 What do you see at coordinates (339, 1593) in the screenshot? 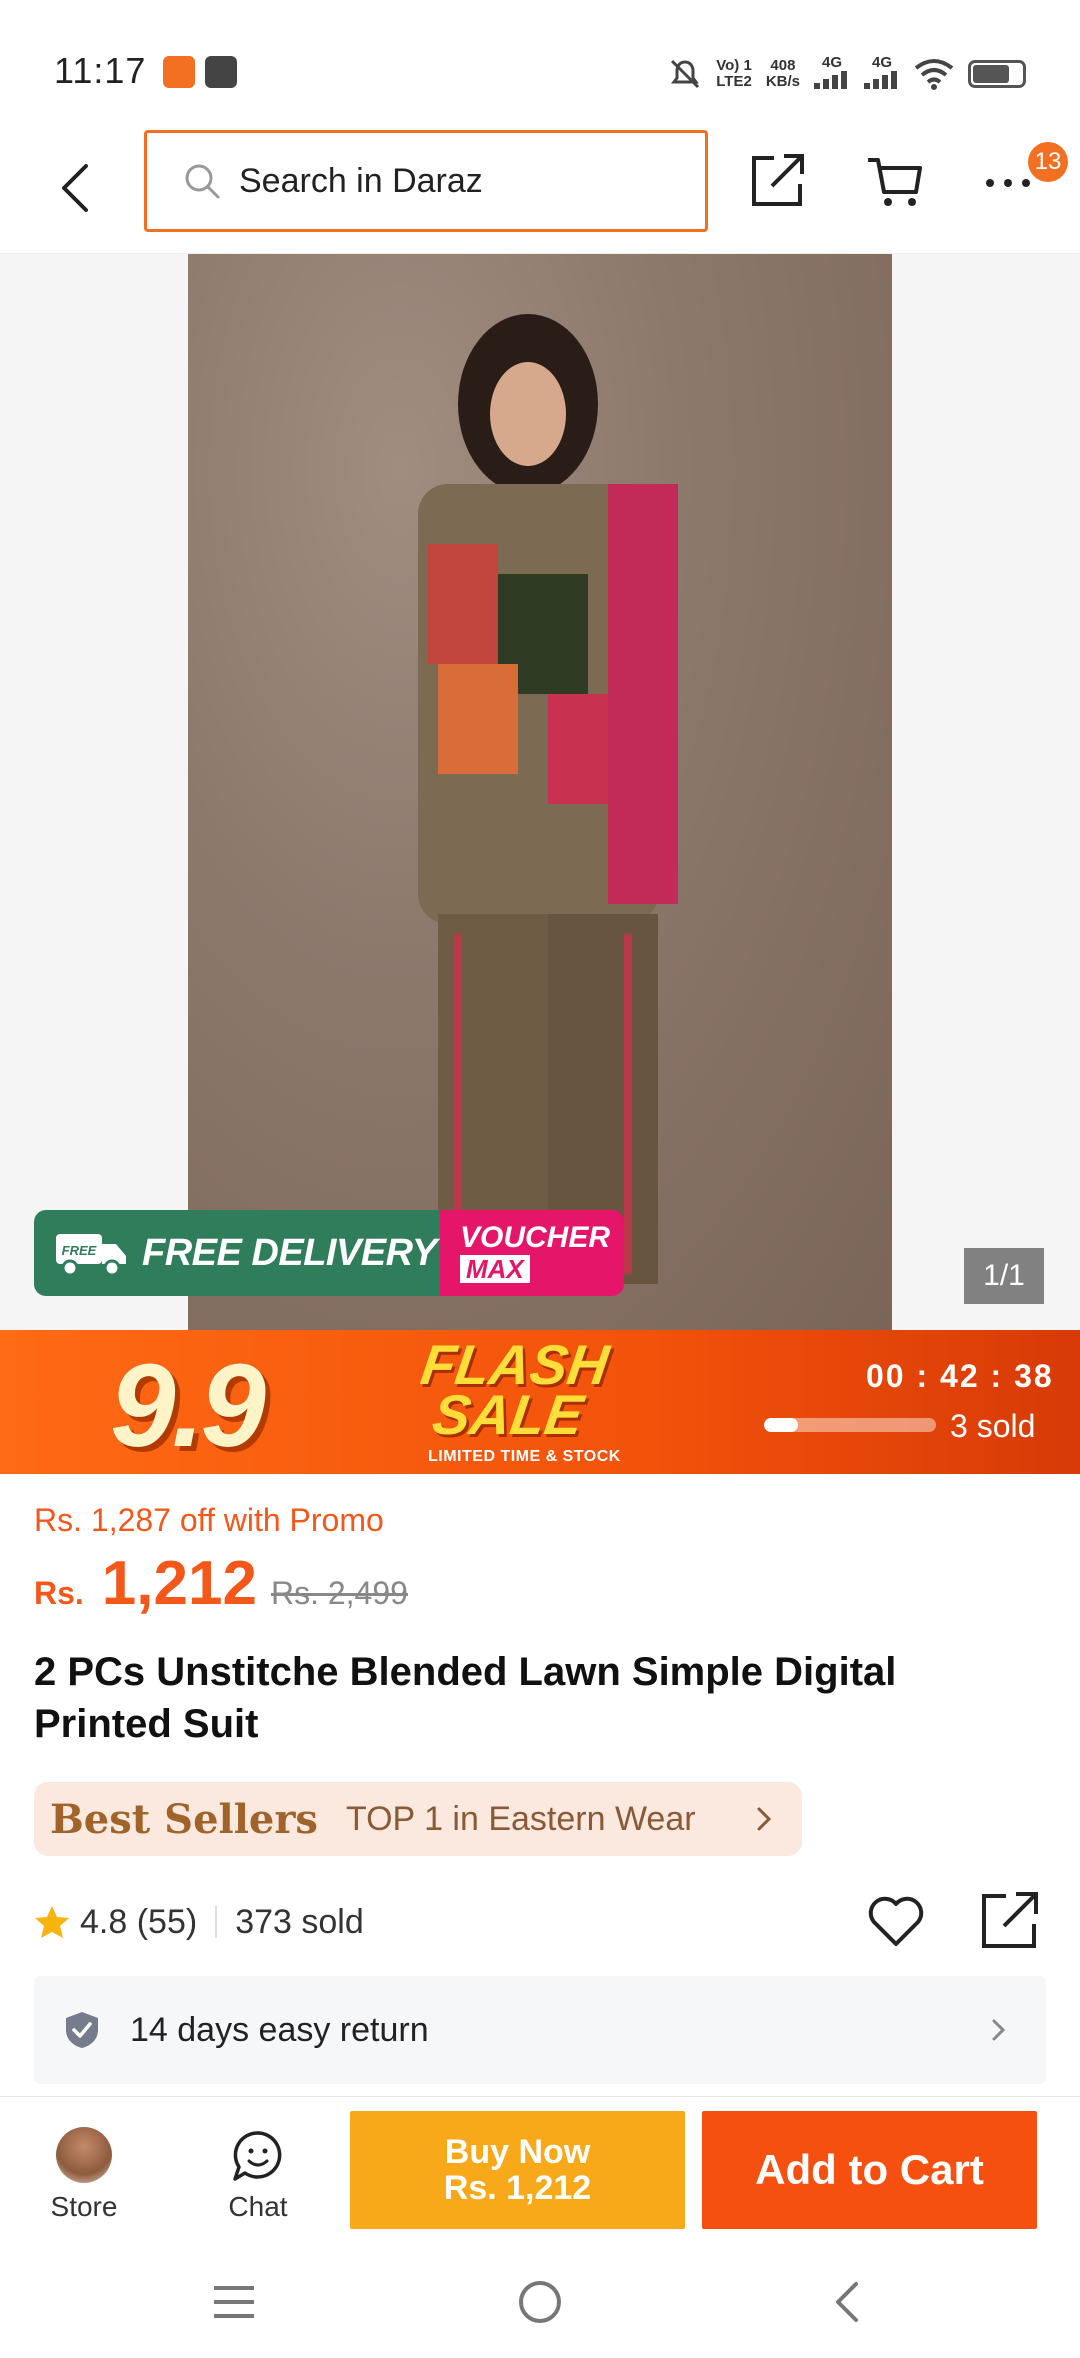
I see `original-price: Rs. 2,499` at bounding box center [339, 1593].